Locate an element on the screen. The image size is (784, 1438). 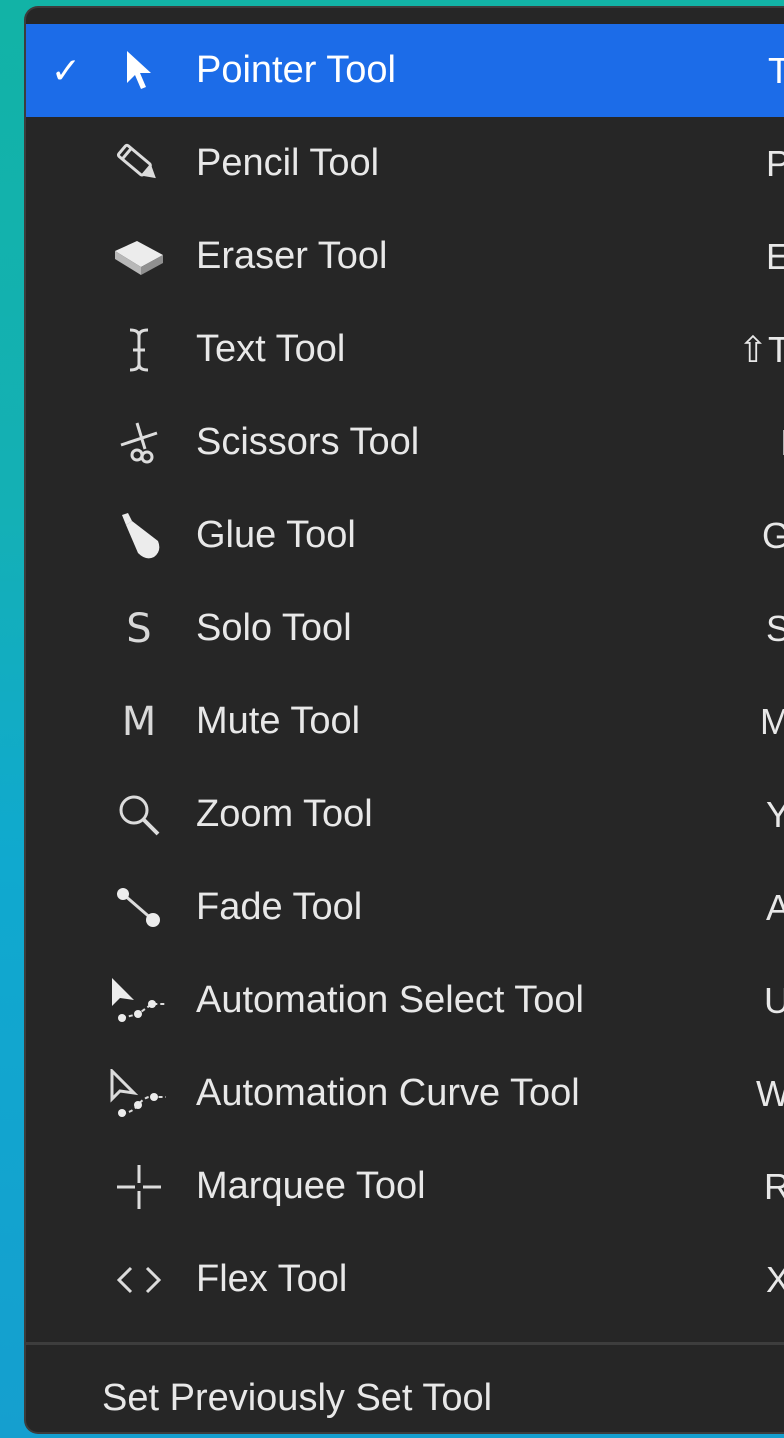
menu-item-automation-select-tool: Automation Select Tool U is located at coordinates (405, 1000).